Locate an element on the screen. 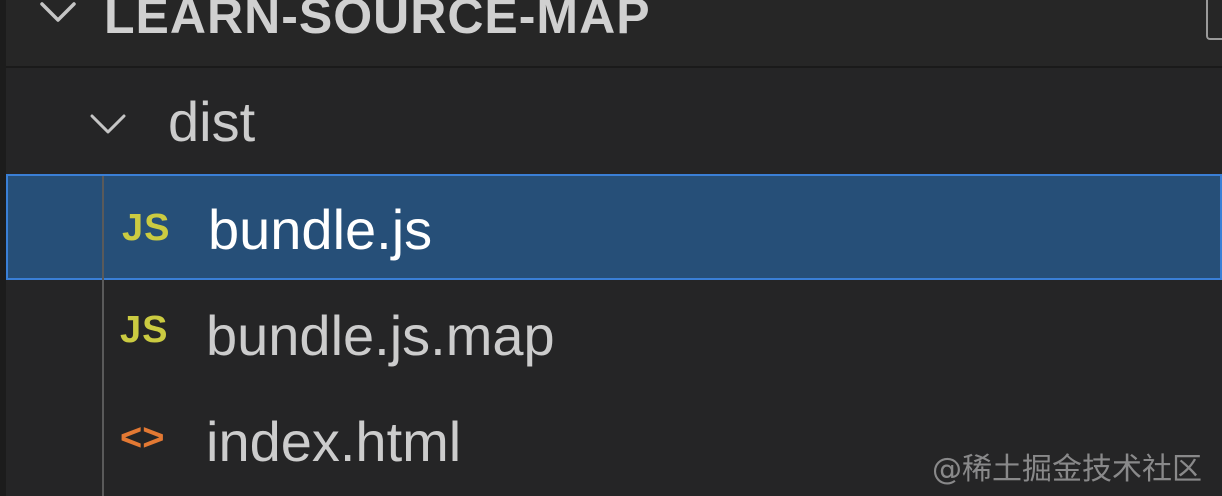 The image size is (1222, 496). workspace-title: LEARN-SOURCE-MAP is located at coordinates (377, 22).